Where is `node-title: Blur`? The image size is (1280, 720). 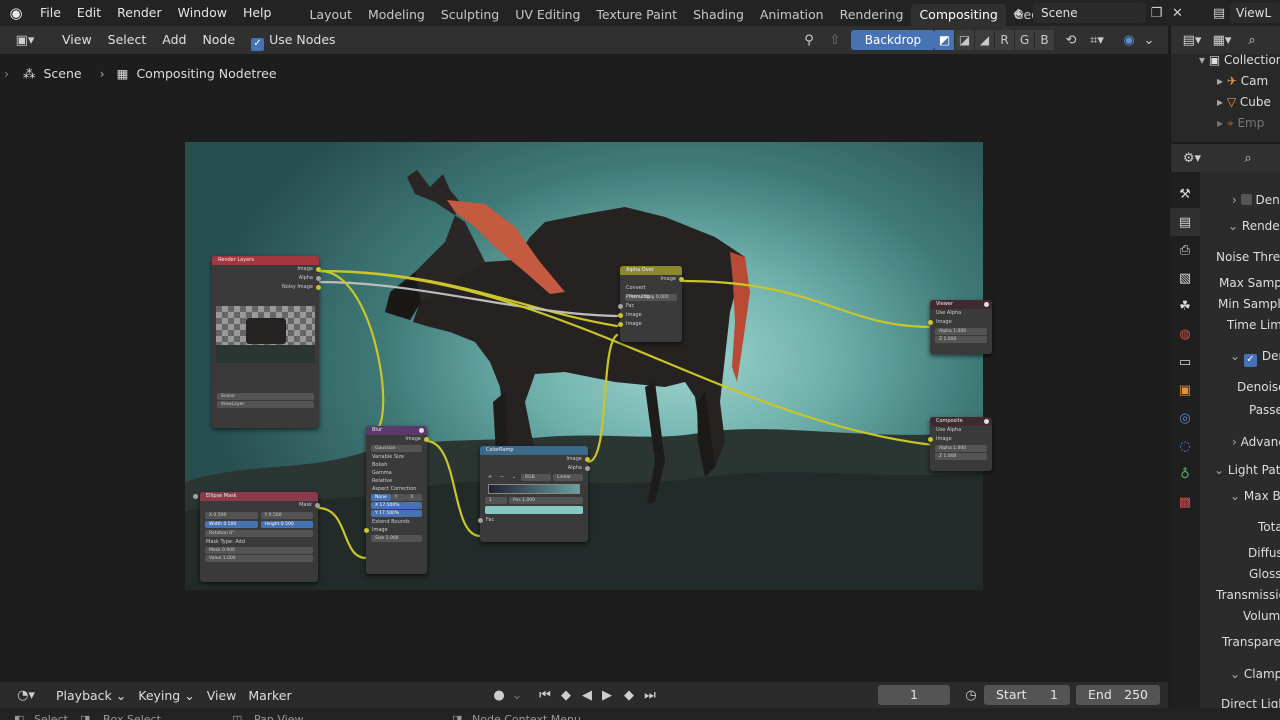
node-title: Blur is located at coordinates (396, 430).